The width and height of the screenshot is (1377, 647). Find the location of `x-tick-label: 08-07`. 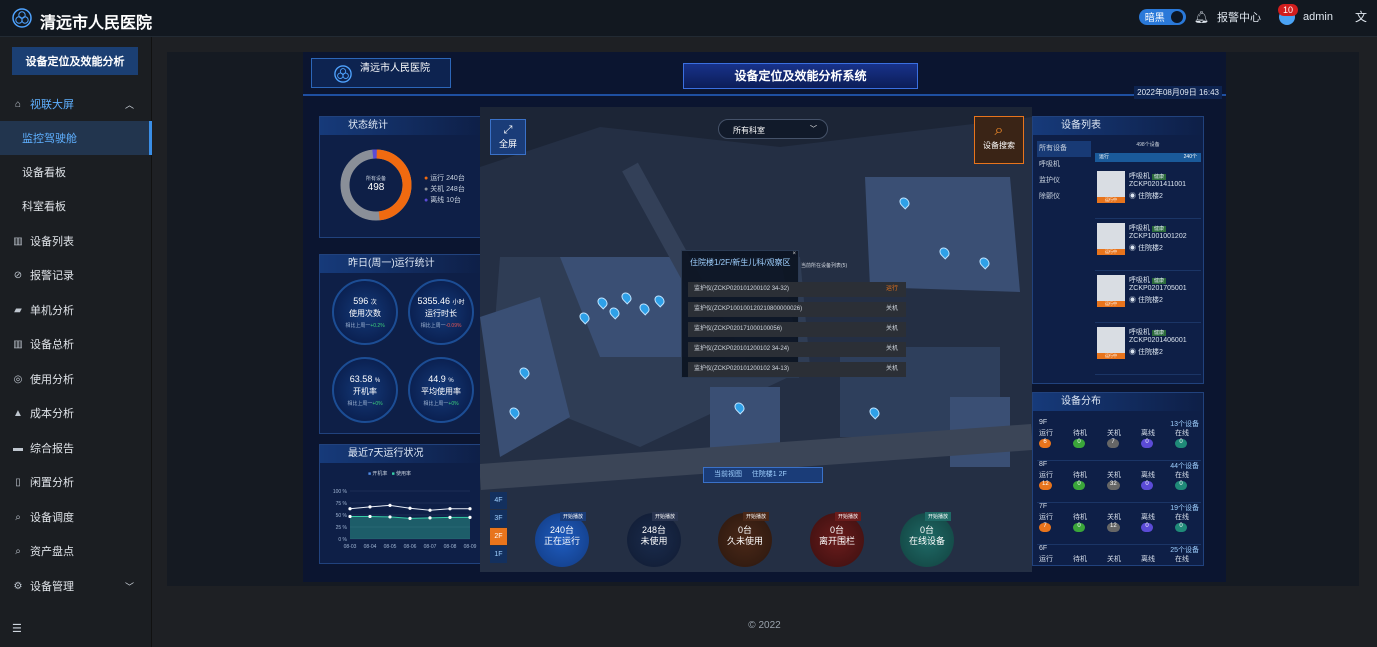

x-tick-label: 08-07 is located at coordinates (430, 547).